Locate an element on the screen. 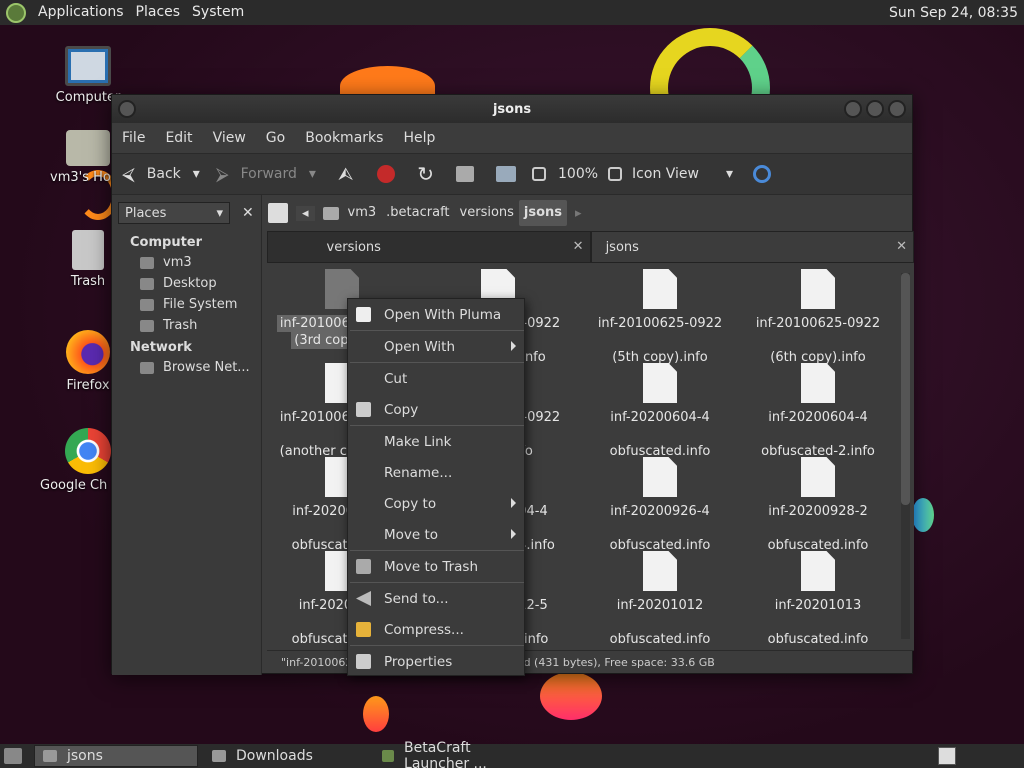 This screenshot has height=768, width=1024. scrollbar-thumb is located at coordinates (905, 389).